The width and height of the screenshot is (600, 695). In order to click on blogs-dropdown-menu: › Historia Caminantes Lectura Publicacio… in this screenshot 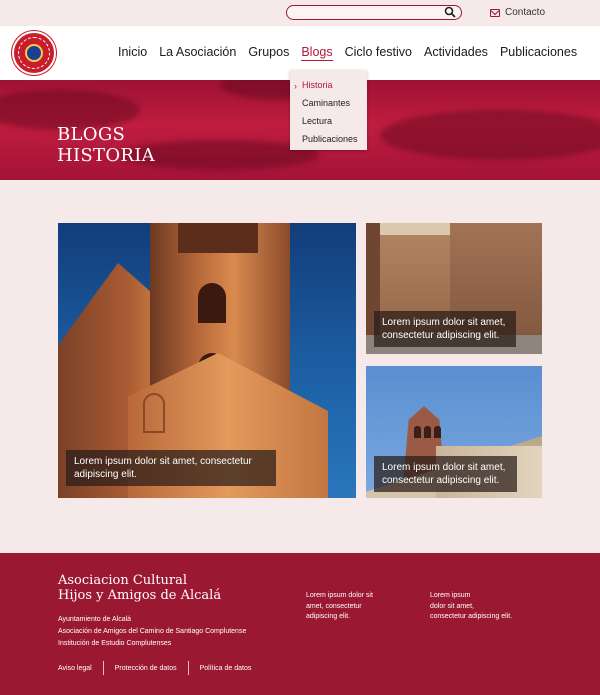, I will do `click(328, 110)`.